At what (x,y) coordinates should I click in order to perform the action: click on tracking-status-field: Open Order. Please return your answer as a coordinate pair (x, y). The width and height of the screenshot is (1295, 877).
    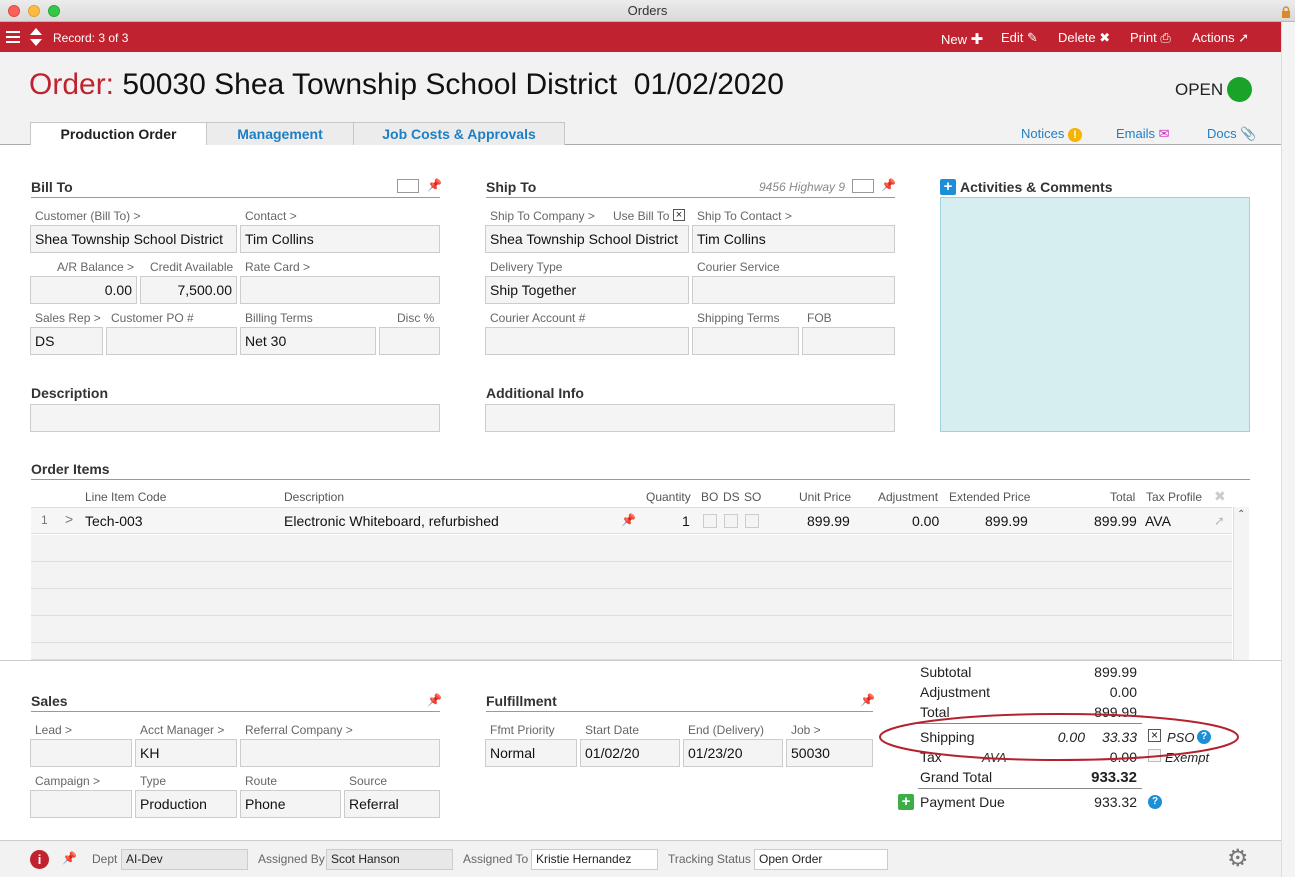
    Looking at the image, I should click on (821, 859).